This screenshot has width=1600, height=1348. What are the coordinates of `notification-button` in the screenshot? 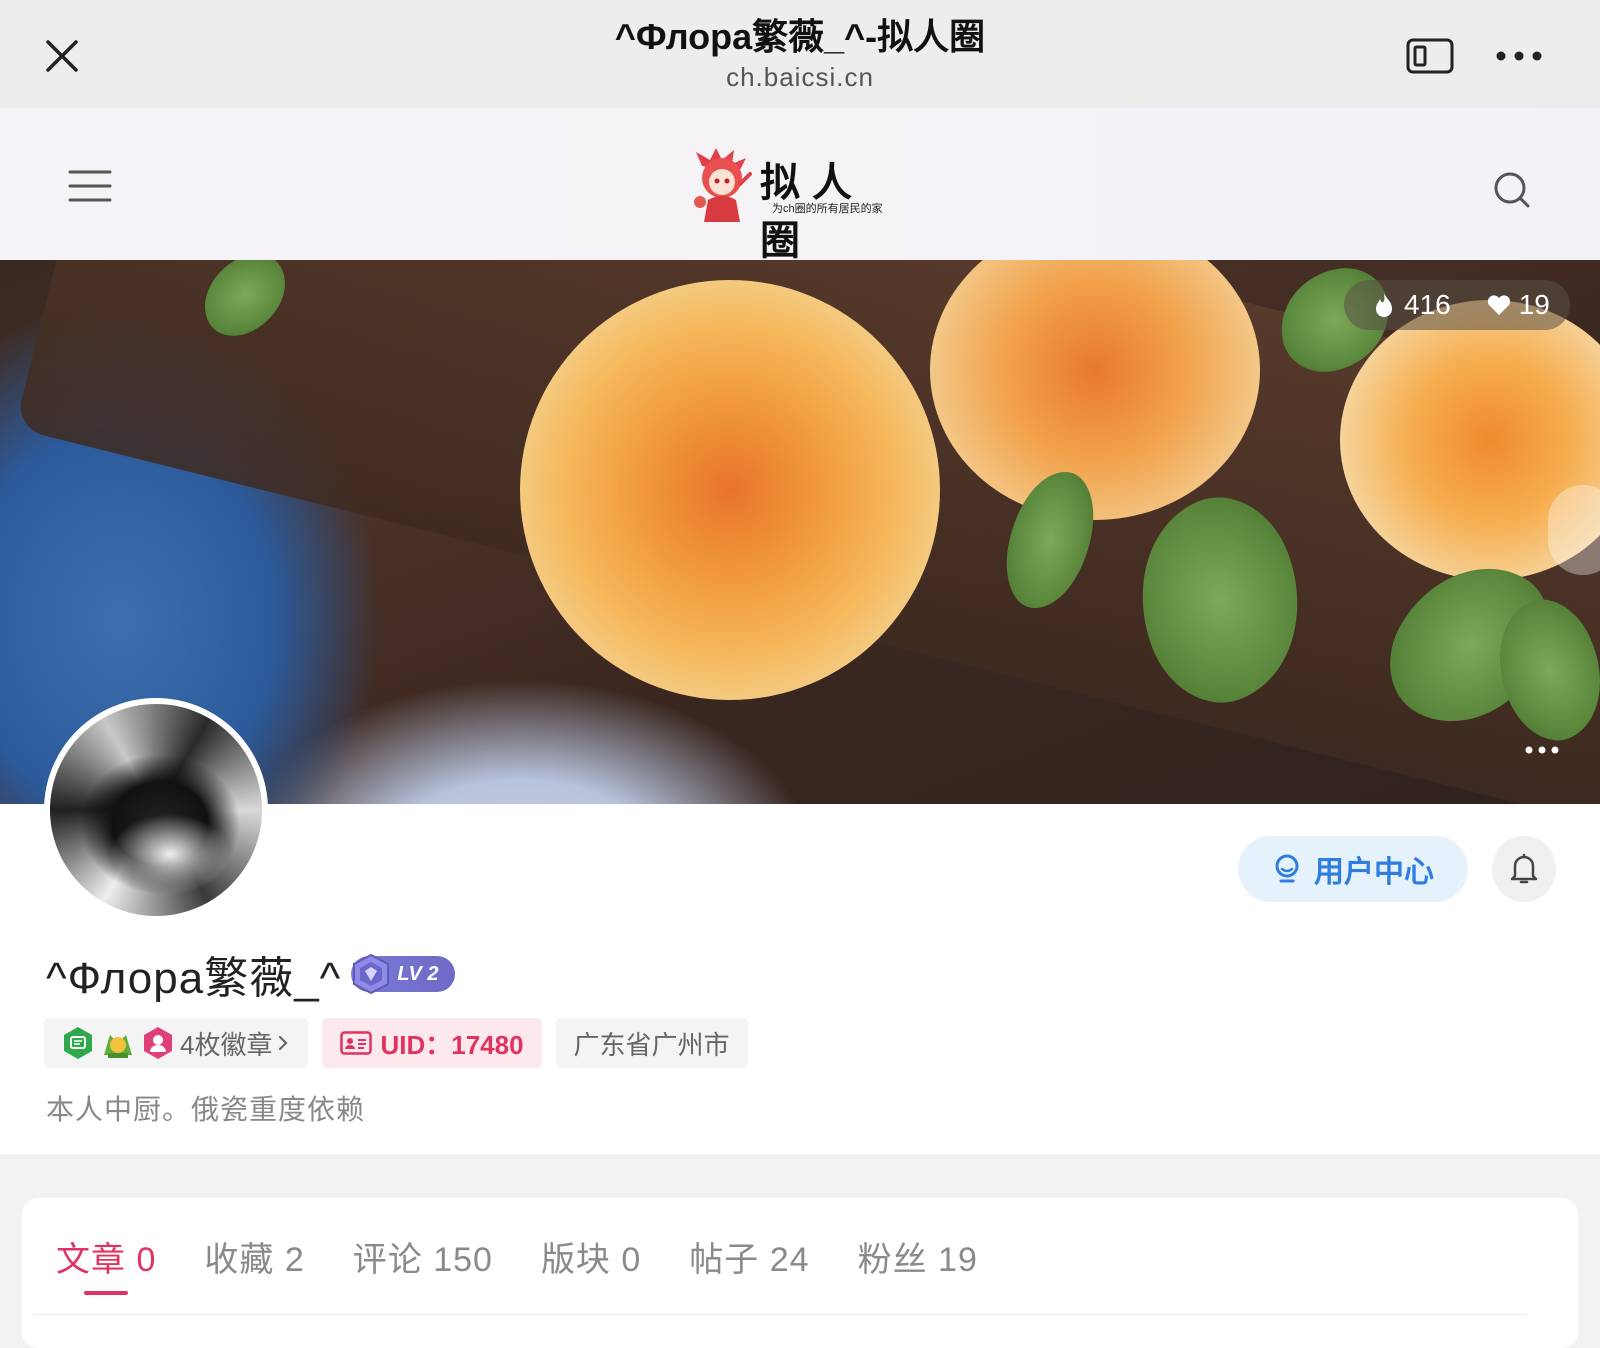 It's located at (1524, 869).